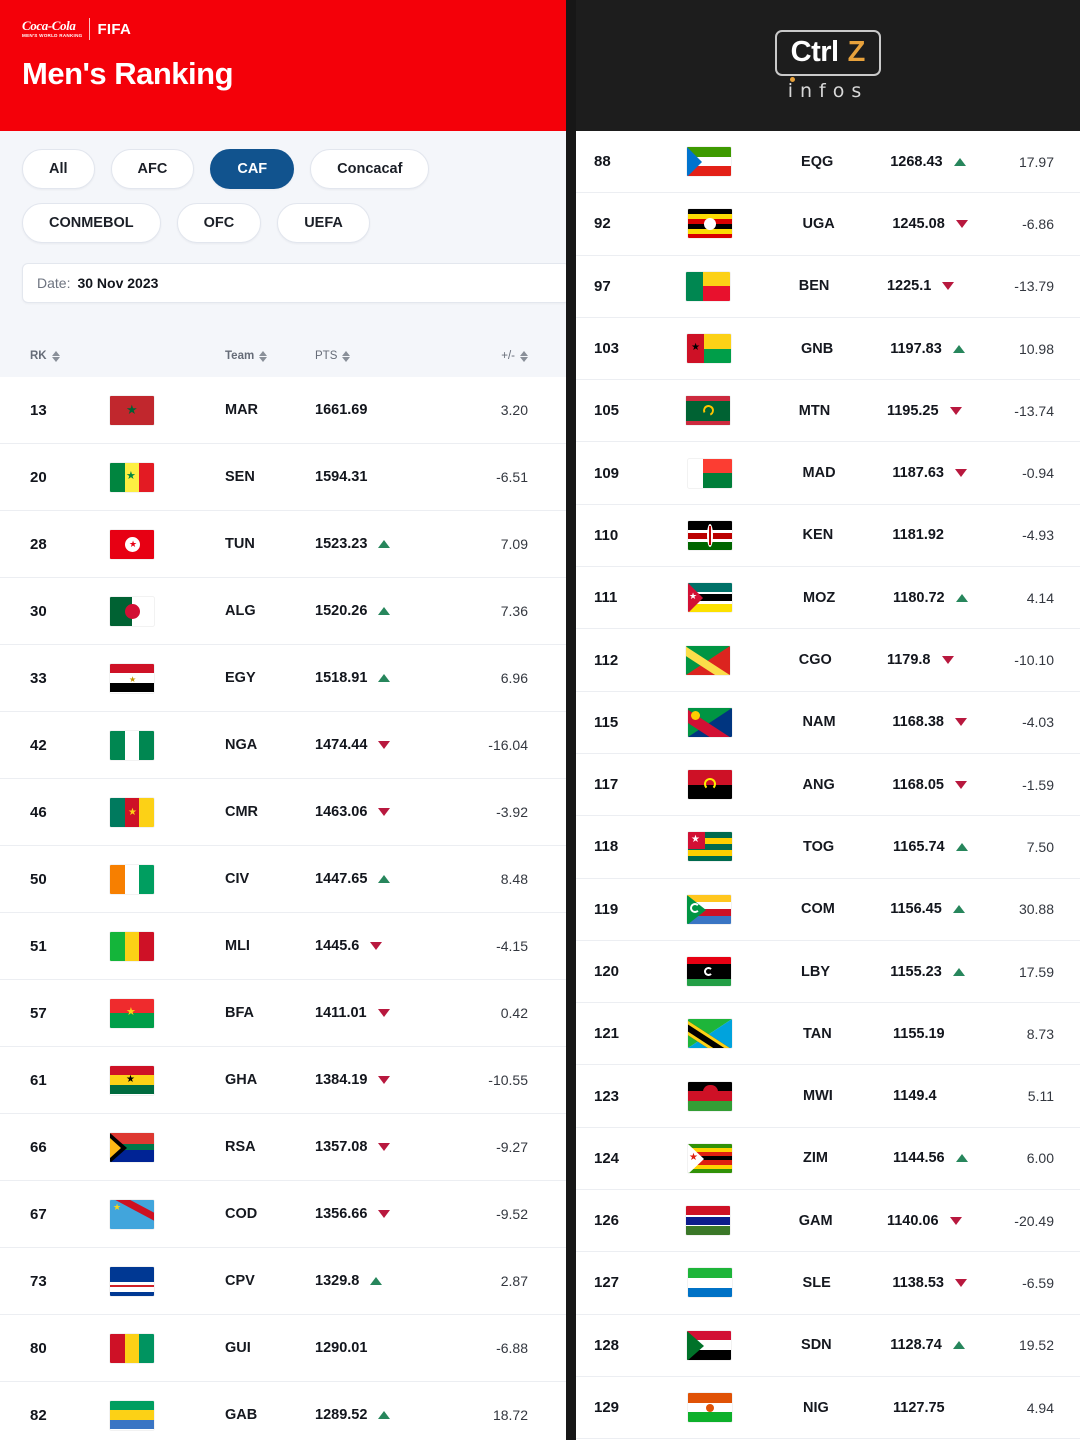 The width and height of the screenshot is (1080, 1440). Describe the element at coordinates (1036, 348) in the screenshot. I see `cell-delta: 10.98` at that location.